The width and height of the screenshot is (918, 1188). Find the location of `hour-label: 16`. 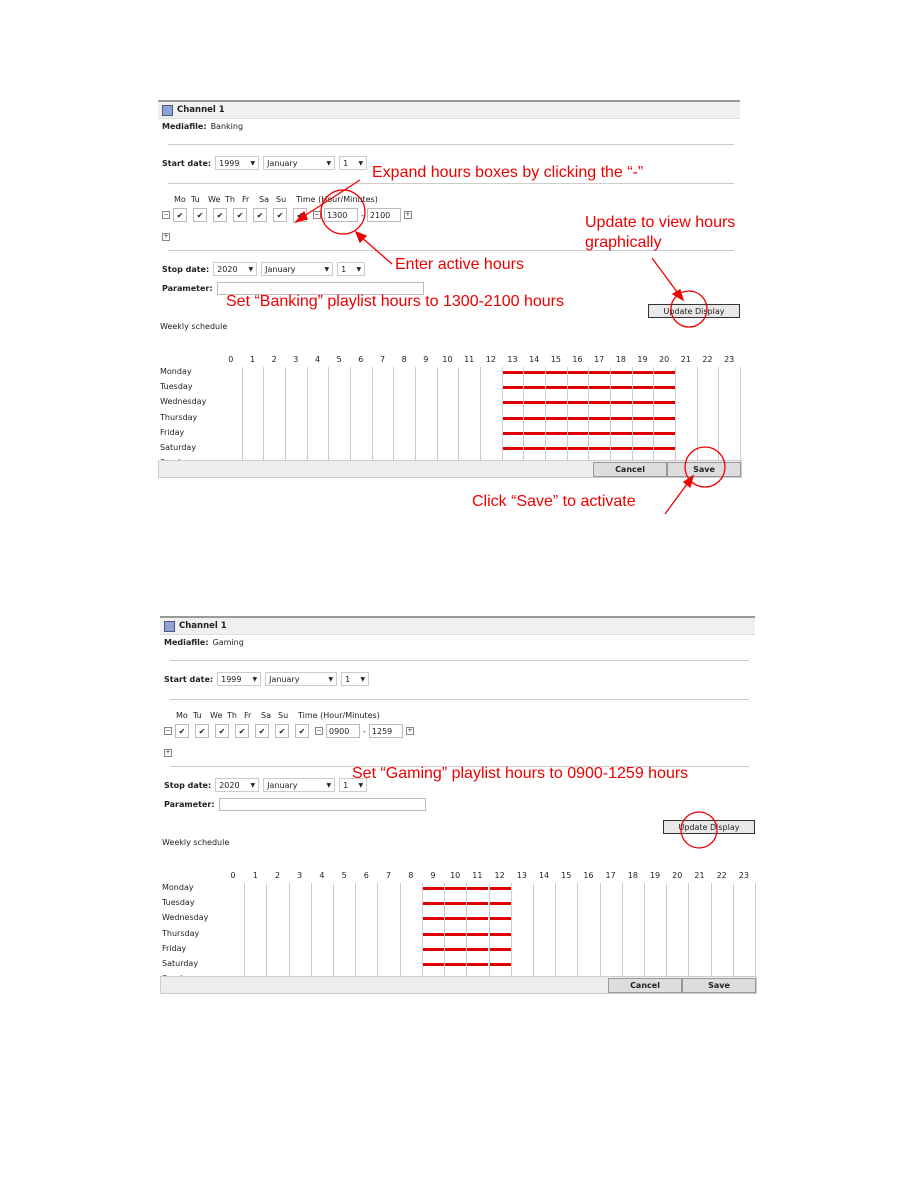

hour-label: 16 is located at coordinates (588, 875).